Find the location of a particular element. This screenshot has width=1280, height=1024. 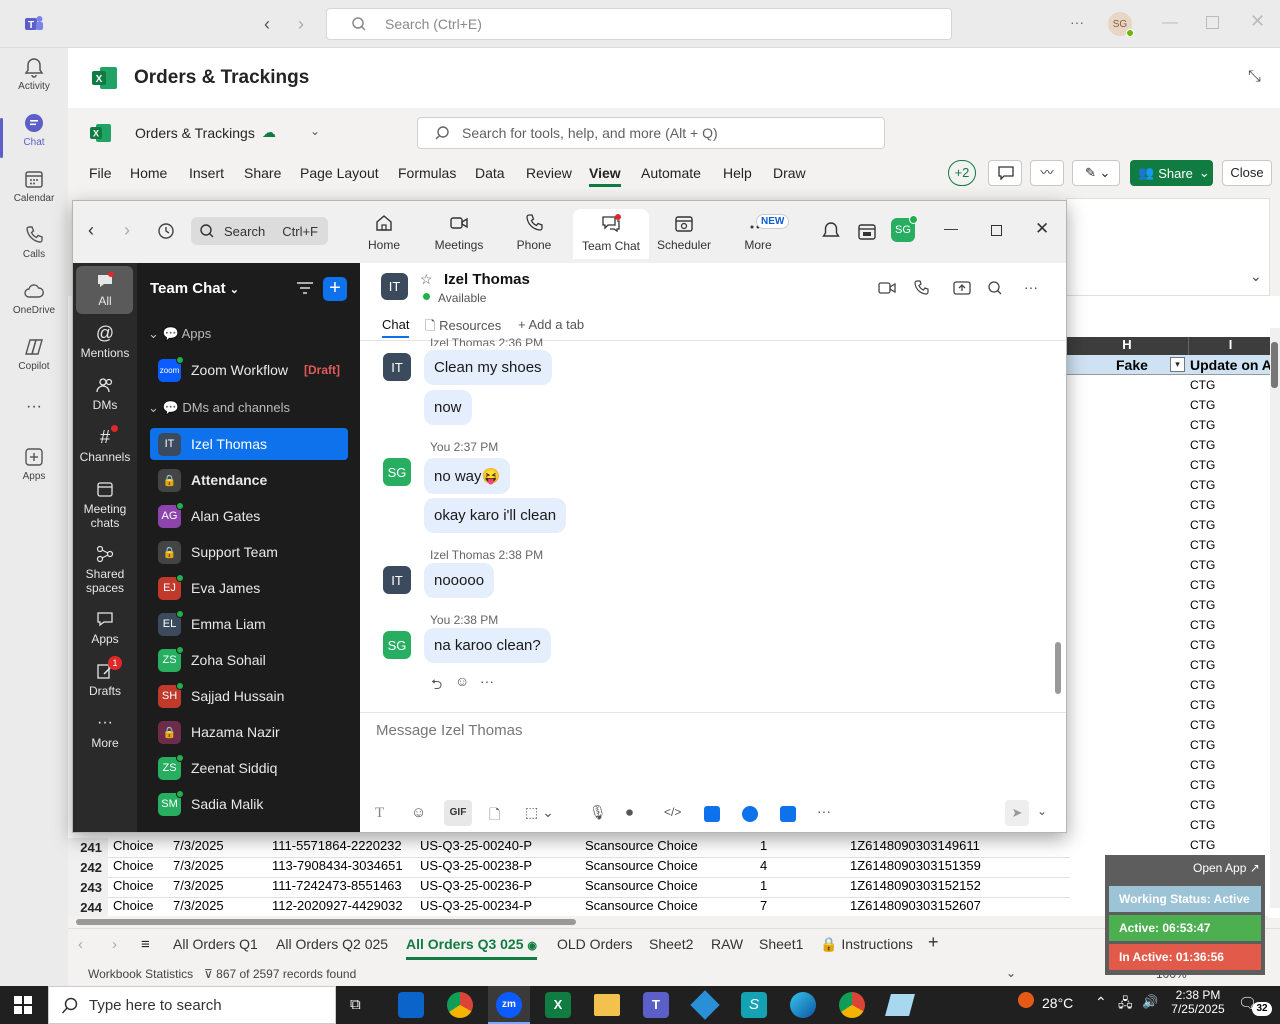

table-cell: US-Q3-25-00238-P is located at coordinates (476, 865).